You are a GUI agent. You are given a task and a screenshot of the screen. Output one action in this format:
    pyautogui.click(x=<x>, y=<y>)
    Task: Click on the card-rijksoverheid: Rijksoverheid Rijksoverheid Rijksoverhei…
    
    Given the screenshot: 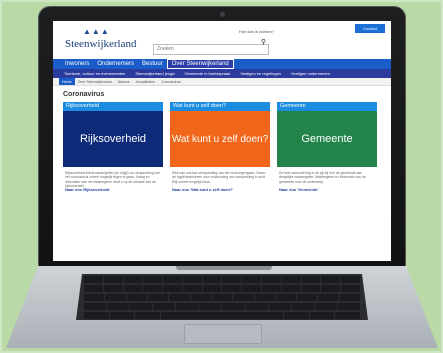 What is the action you would take?
    pyautogui.click(x=113, y=147)
    